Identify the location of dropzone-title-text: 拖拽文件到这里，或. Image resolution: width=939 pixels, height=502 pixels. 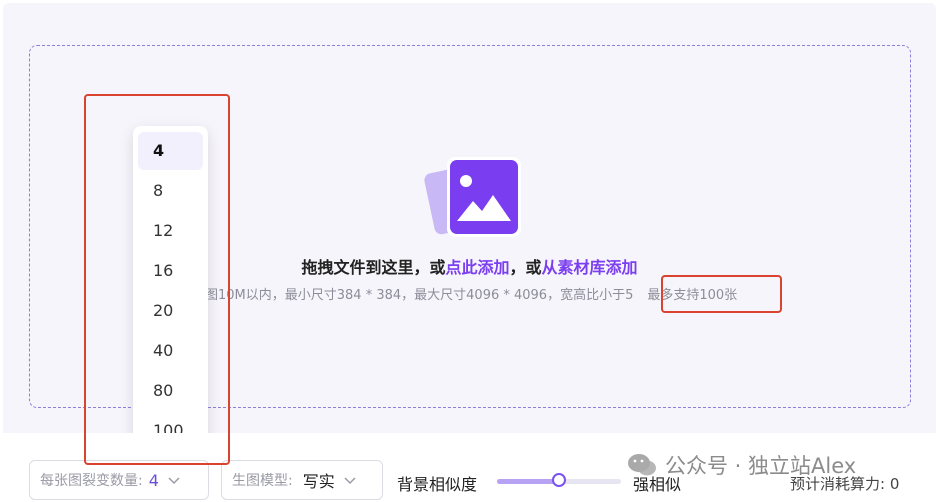
(373, 267).